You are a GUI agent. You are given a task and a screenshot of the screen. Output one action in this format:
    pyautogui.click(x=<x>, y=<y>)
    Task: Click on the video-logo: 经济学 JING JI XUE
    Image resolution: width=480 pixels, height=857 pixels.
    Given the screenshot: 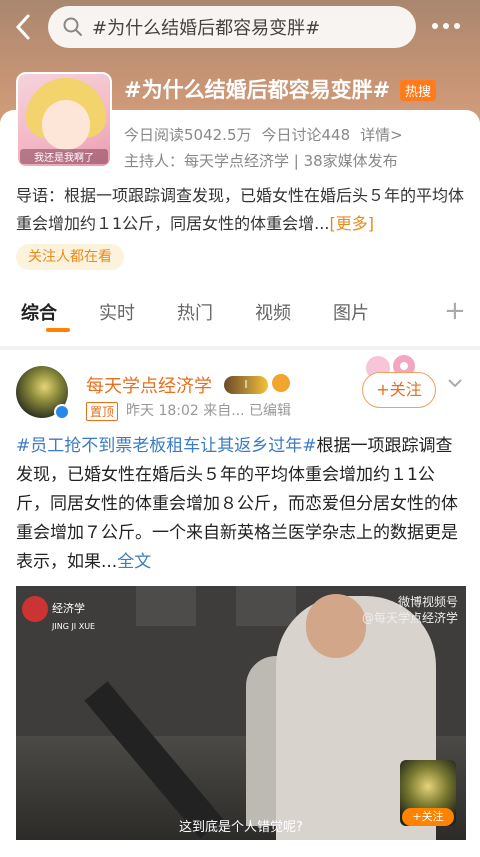 What is the action you would take?
    pyautogui.click(x=58, y=613)
    